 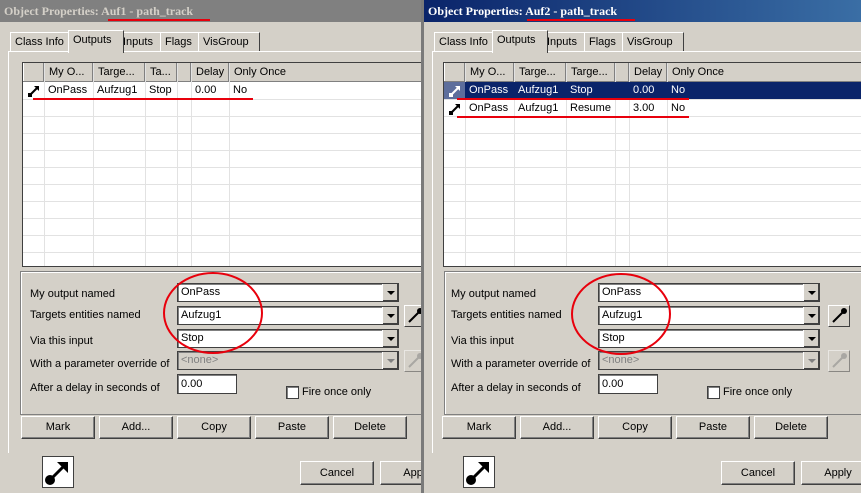 I want to click on table-row: OnPass Aufzug1 Resume 3.00 No, so click(x=652, y=108).